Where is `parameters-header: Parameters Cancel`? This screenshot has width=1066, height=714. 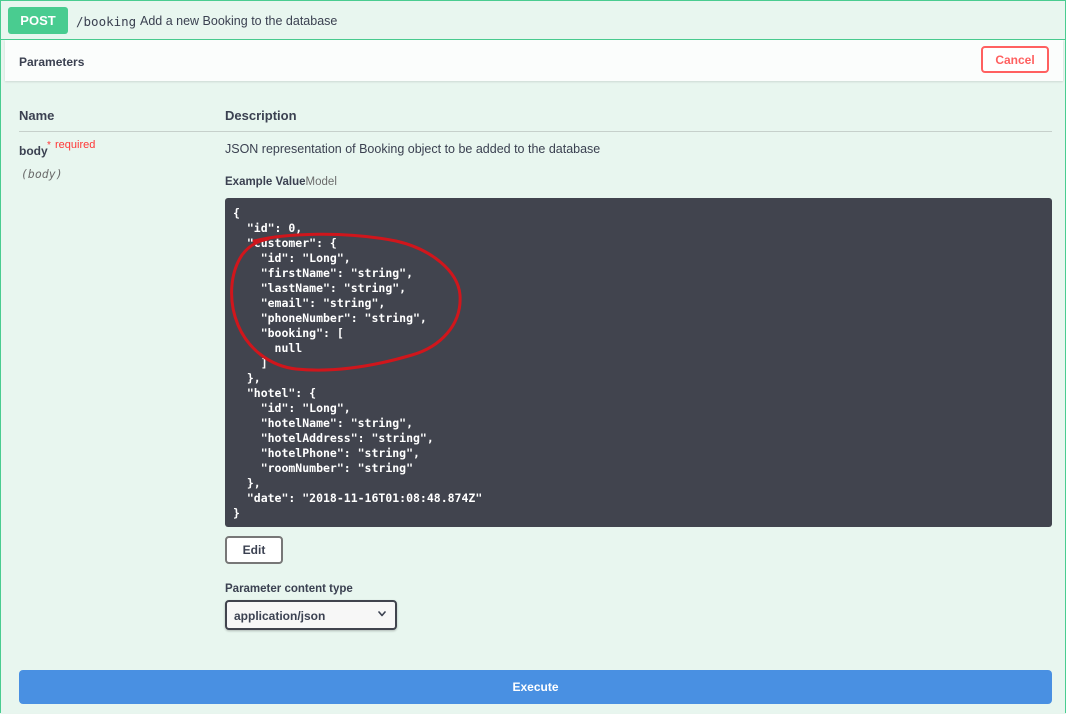
parameters-header: Parameters Cancel is located at coordinates (534, 60).